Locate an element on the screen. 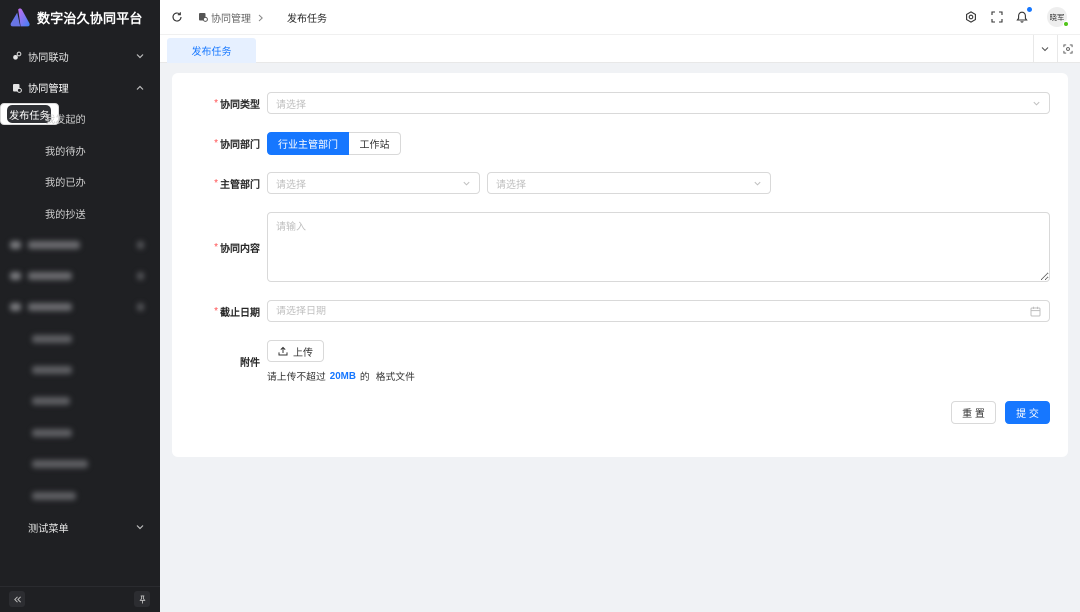 The image size is (1080, 612). sidebar-item-label: 我的抄送 is located at coordinates (65, 215).